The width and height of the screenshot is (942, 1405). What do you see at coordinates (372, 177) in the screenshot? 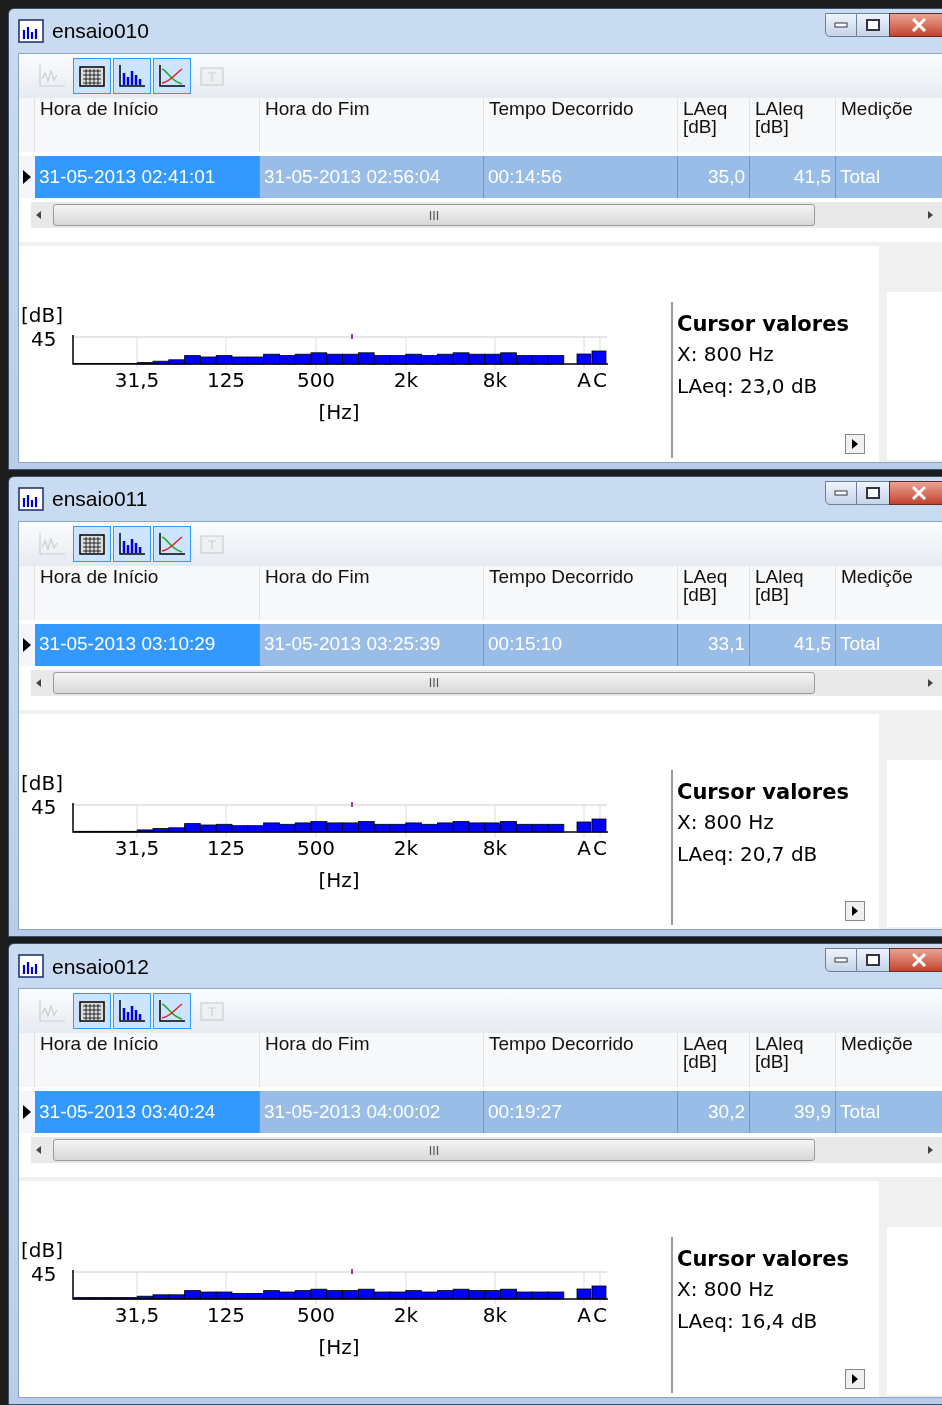
I see `table-cell: 31-05-2013 02:56:04` at bounding box center [372, 177].